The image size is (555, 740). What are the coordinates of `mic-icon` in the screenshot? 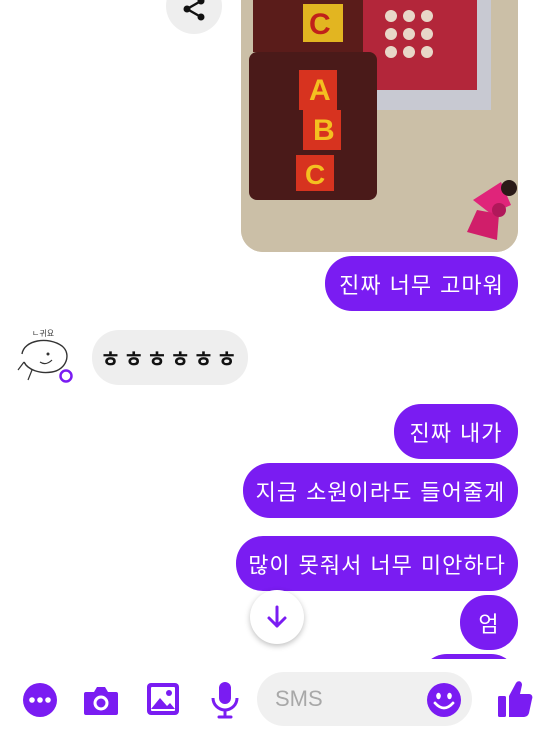 It's located at (225, 700).